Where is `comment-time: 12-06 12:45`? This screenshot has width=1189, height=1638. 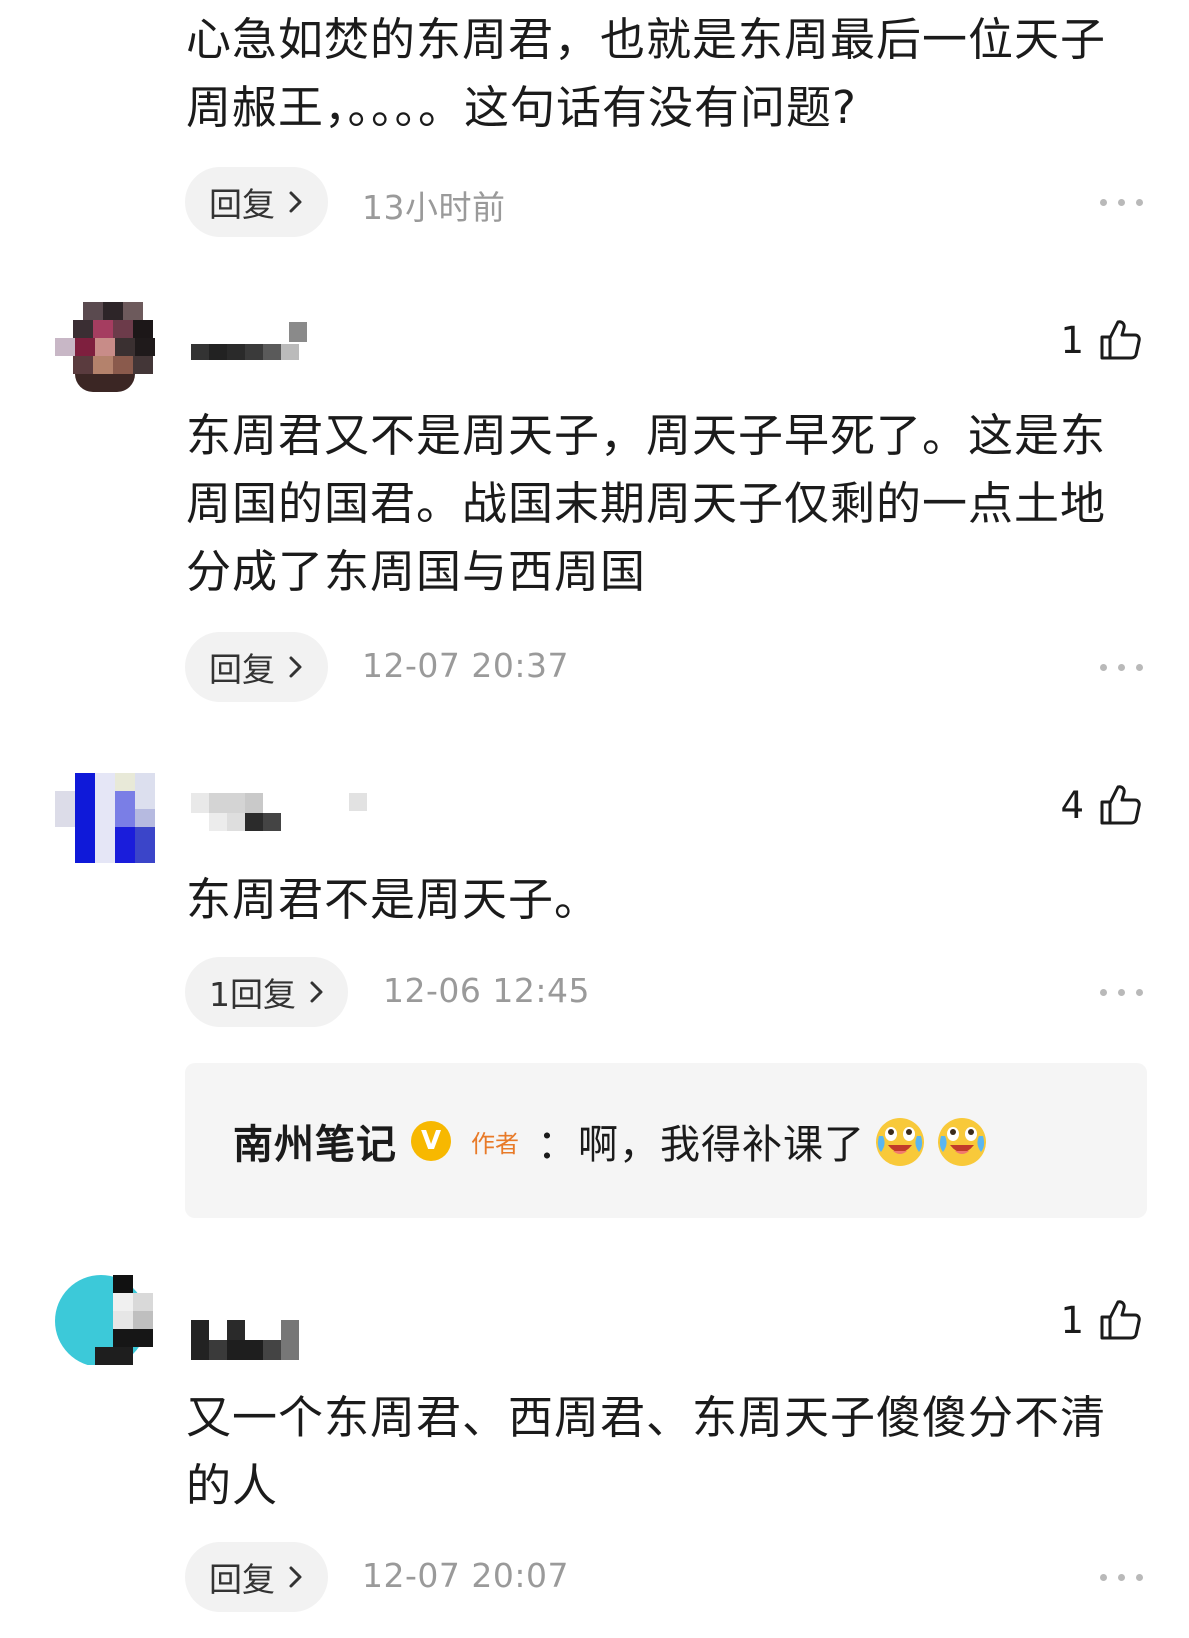
comment-time: 12-06 12:45 is located at coordinates (486, 990).